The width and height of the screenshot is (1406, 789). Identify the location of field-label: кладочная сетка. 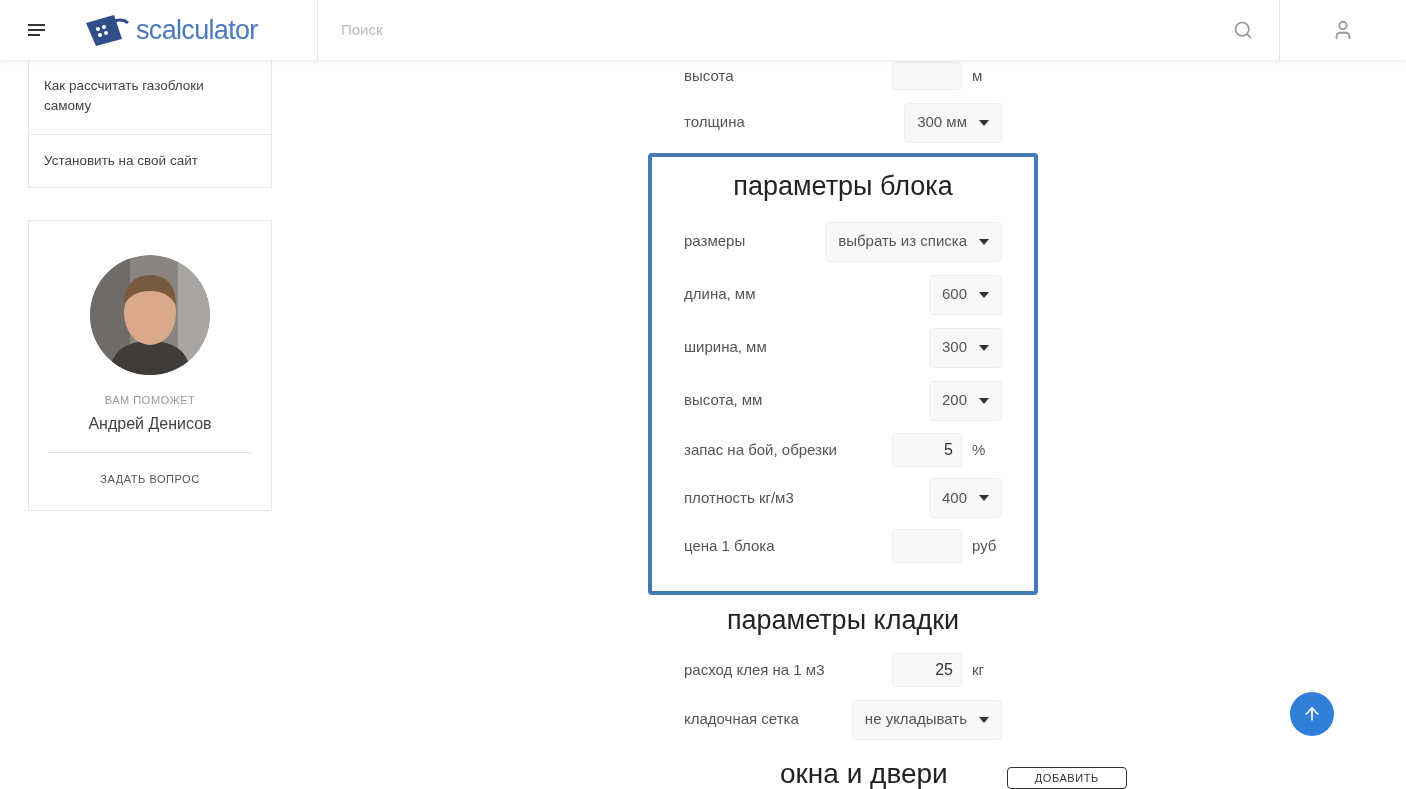
(741, 719).